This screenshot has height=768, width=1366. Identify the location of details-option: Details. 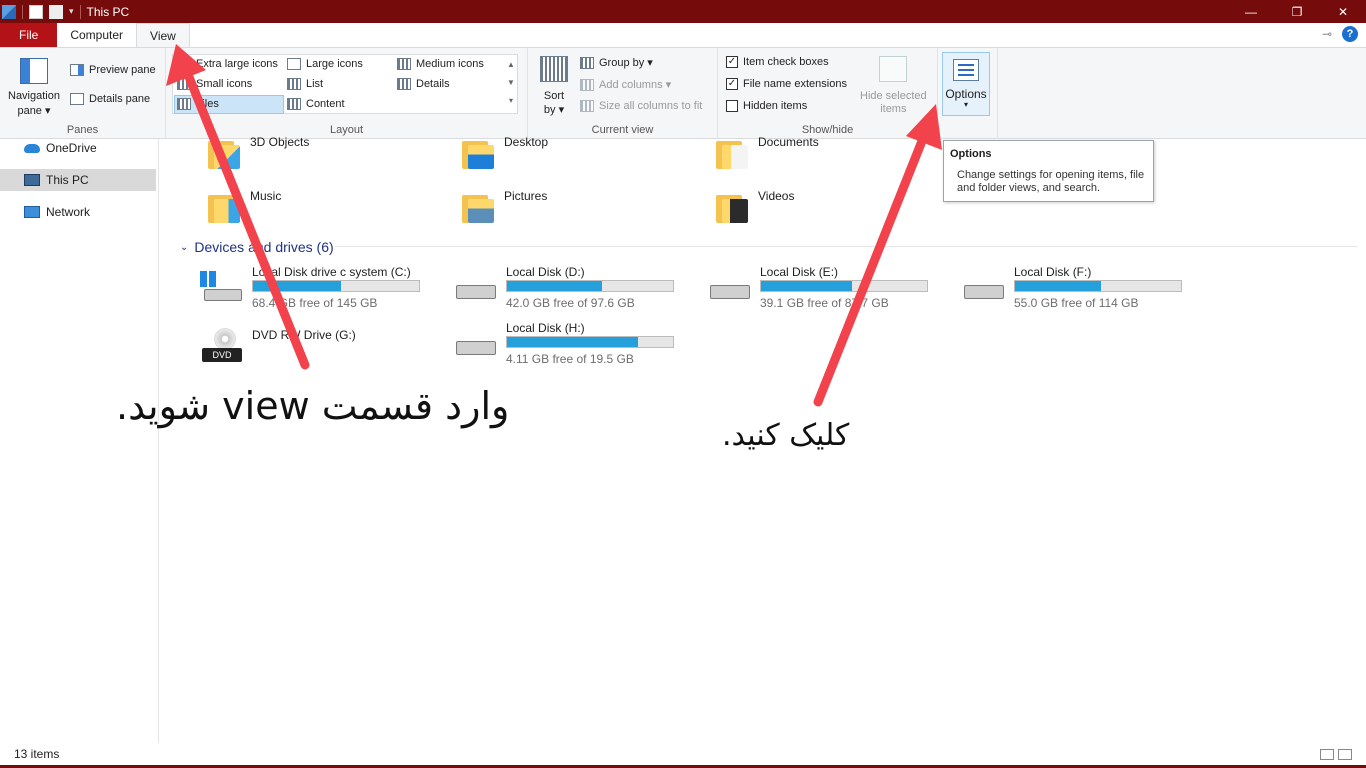
(423, 84).